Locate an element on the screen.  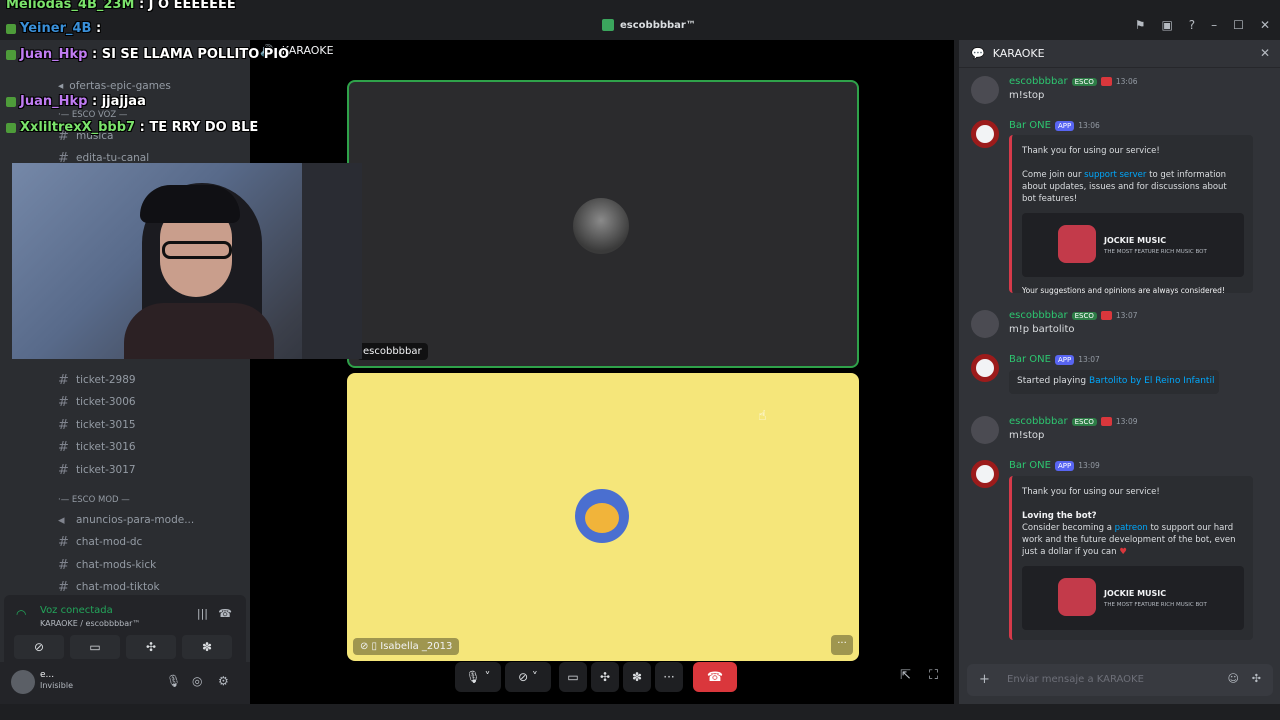
participant-name: escobbbbar is located at coordinates (392, 351).